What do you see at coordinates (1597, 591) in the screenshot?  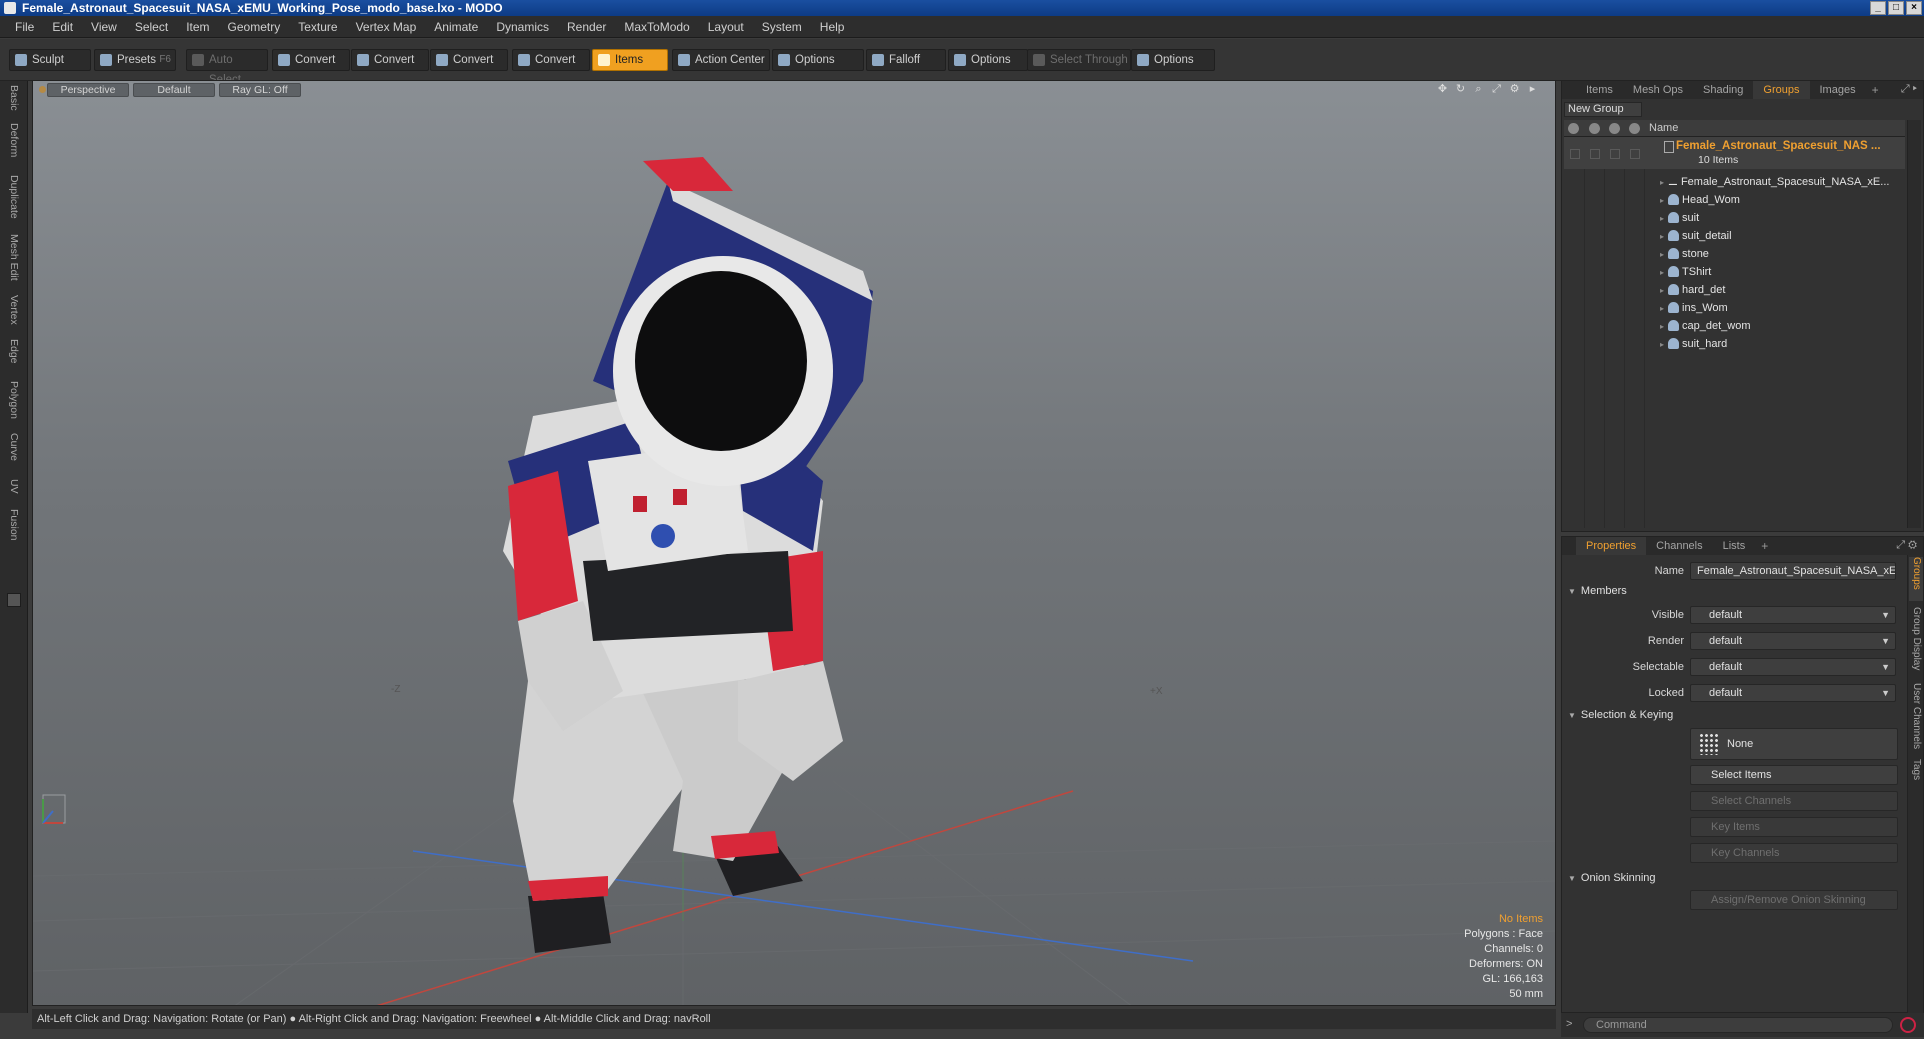 I see `members-section: ▼ Members` at bounding box center [1597, 591].